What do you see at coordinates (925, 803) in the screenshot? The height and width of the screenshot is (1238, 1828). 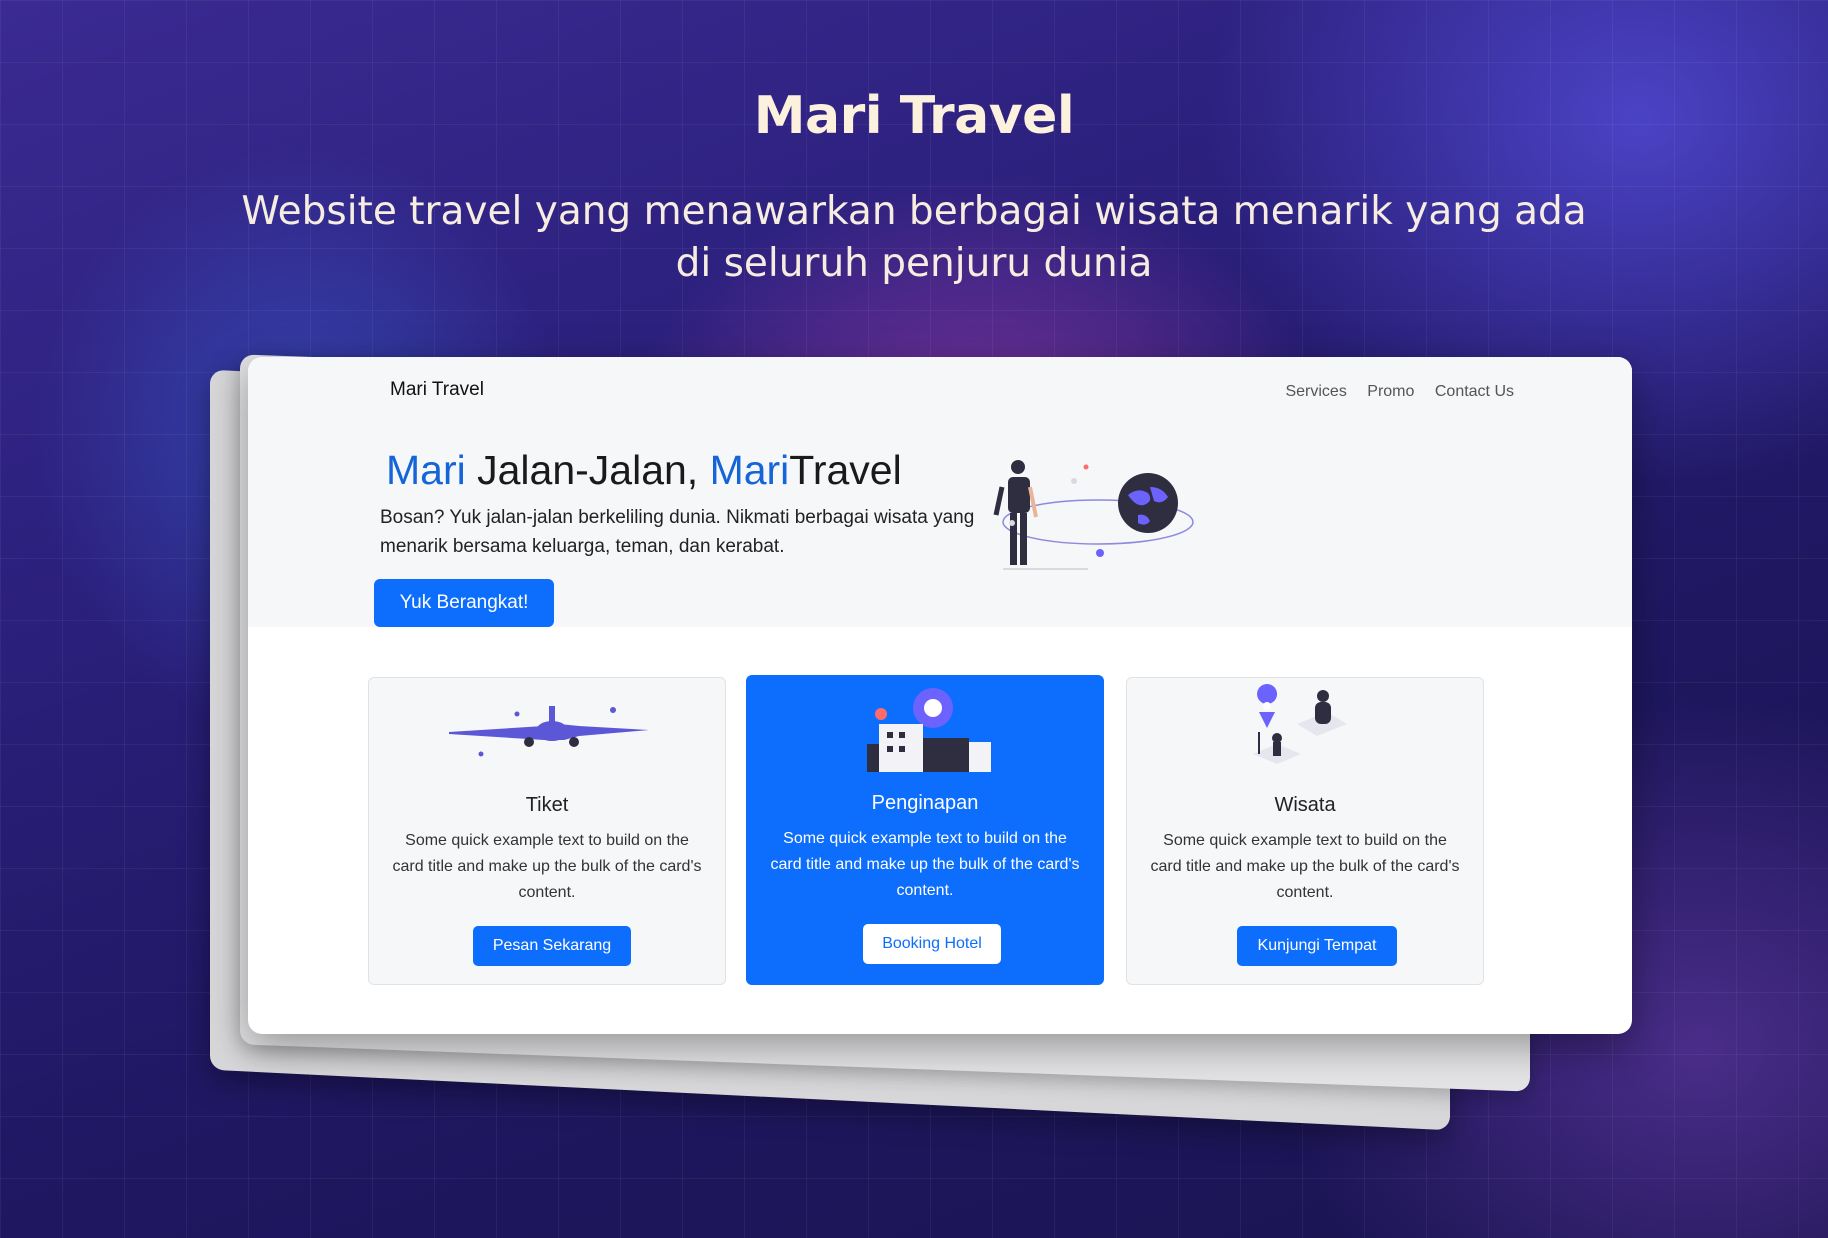 I see `card-title-penginapan: Penginapan` at bounding box center [925, 803].